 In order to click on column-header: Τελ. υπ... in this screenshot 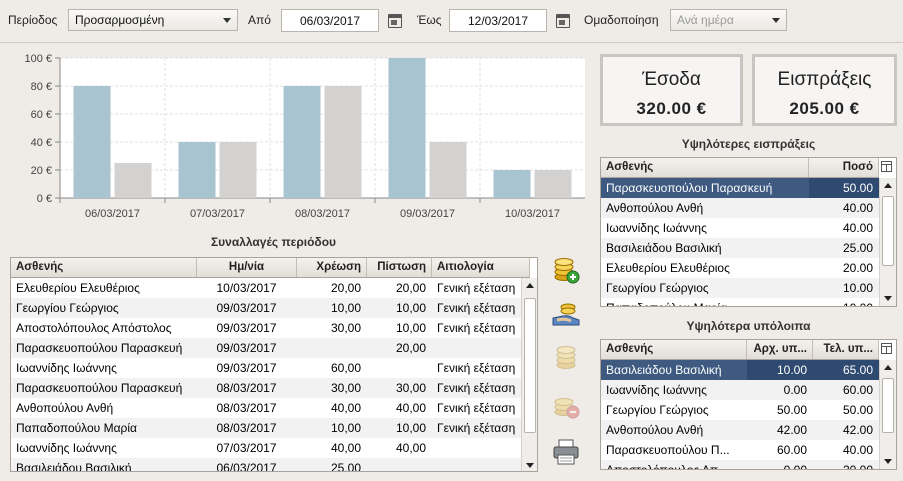, I will do `click(846, 349)`.